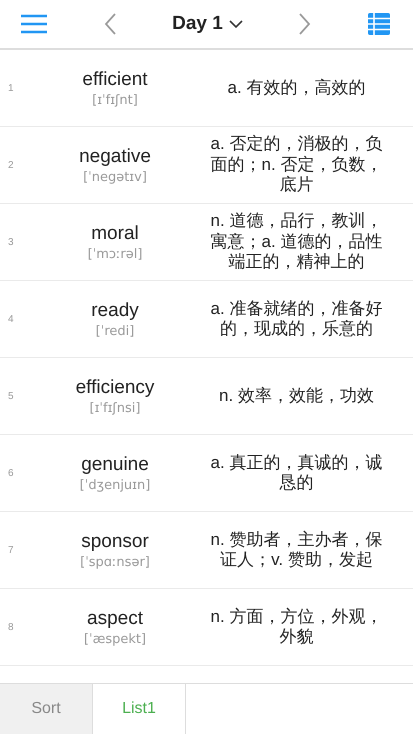 The height and width of the screenshot is (734, 413). I want to click on definition: n. 方面，方位，外观，外貌, so click(296, 627).